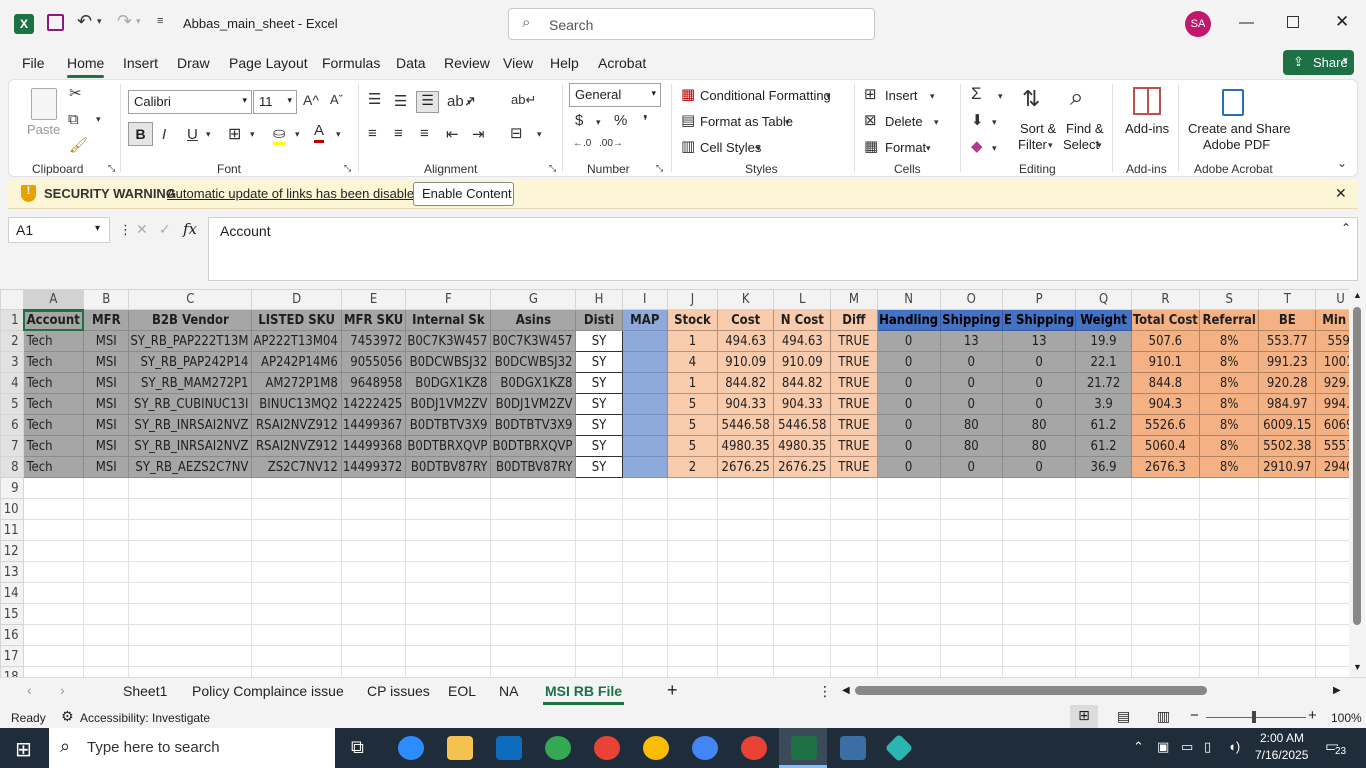 This screenshot has height=768, width=1366. What do you see at coordinates (125, 230) in the screenshot?
I see `more-icon: ⋮` at bounding box center [125, 230].